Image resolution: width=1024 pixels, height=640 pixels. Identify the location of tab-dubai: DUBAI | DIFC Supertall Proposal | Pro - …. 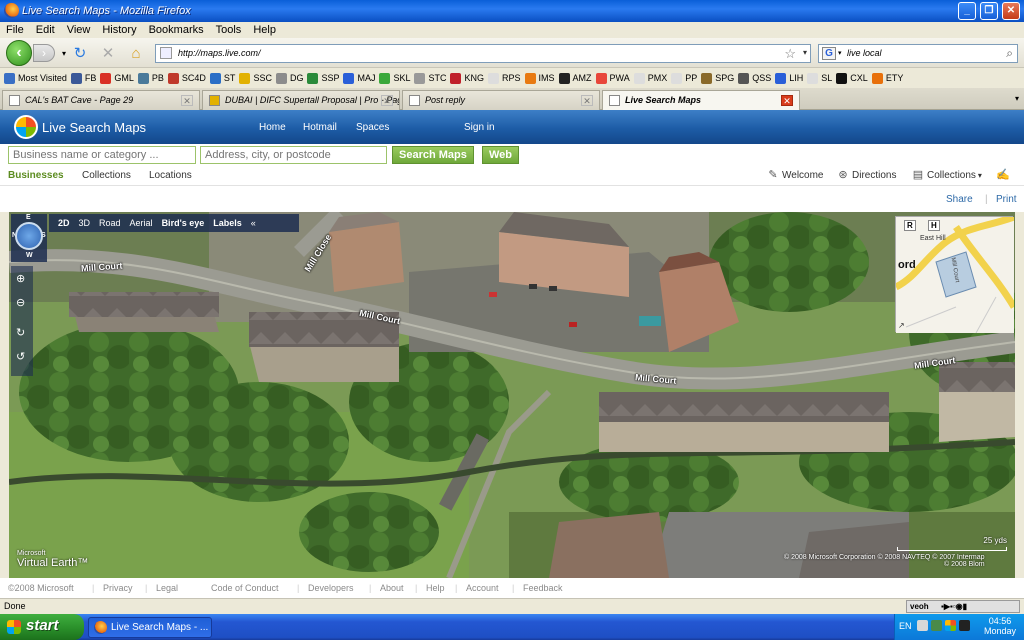
(301, 100).